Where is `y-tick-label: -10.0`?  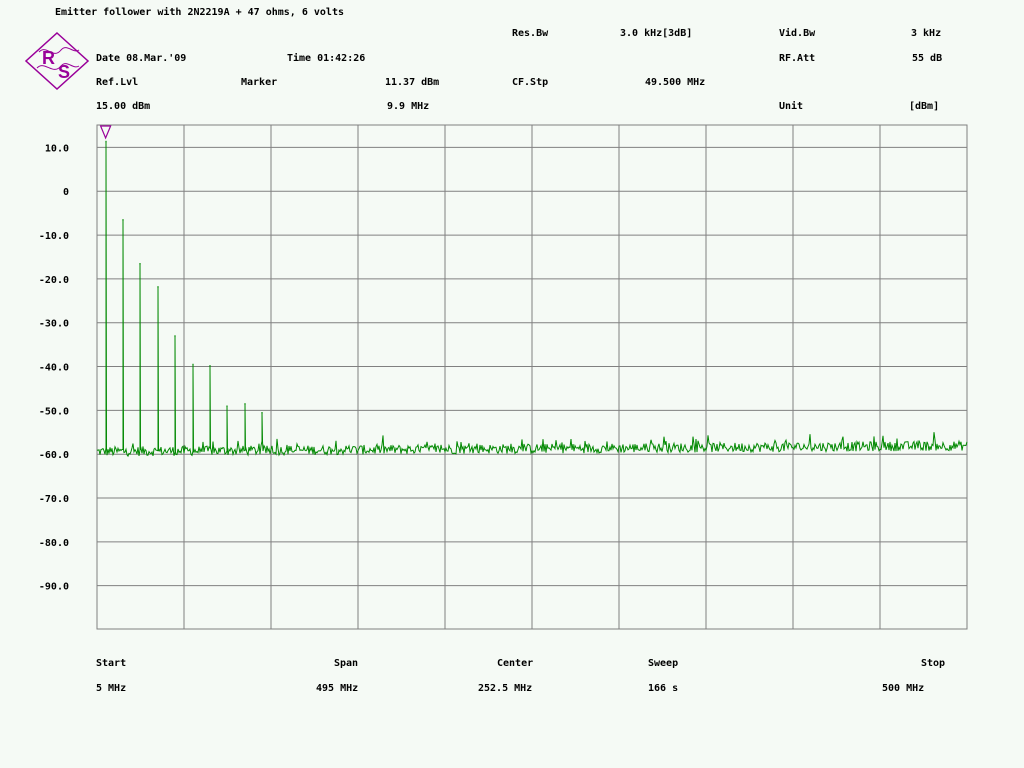
y-tick-label: -10.0 is located at coordinates (54, 236).